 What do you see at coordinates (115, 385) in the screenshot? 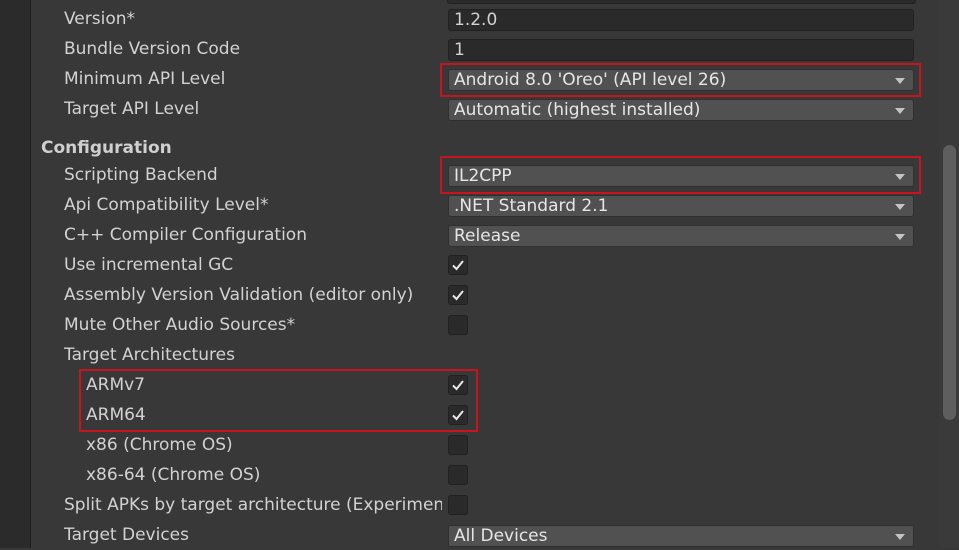
I see `armv7-label: ARMv7` at bounding box center [115, 385].